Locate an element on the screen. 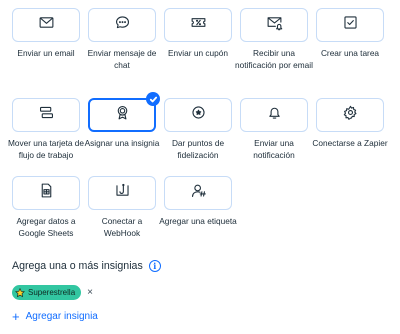  badge-chip: Superestrella is located at coordinates (47, 292).